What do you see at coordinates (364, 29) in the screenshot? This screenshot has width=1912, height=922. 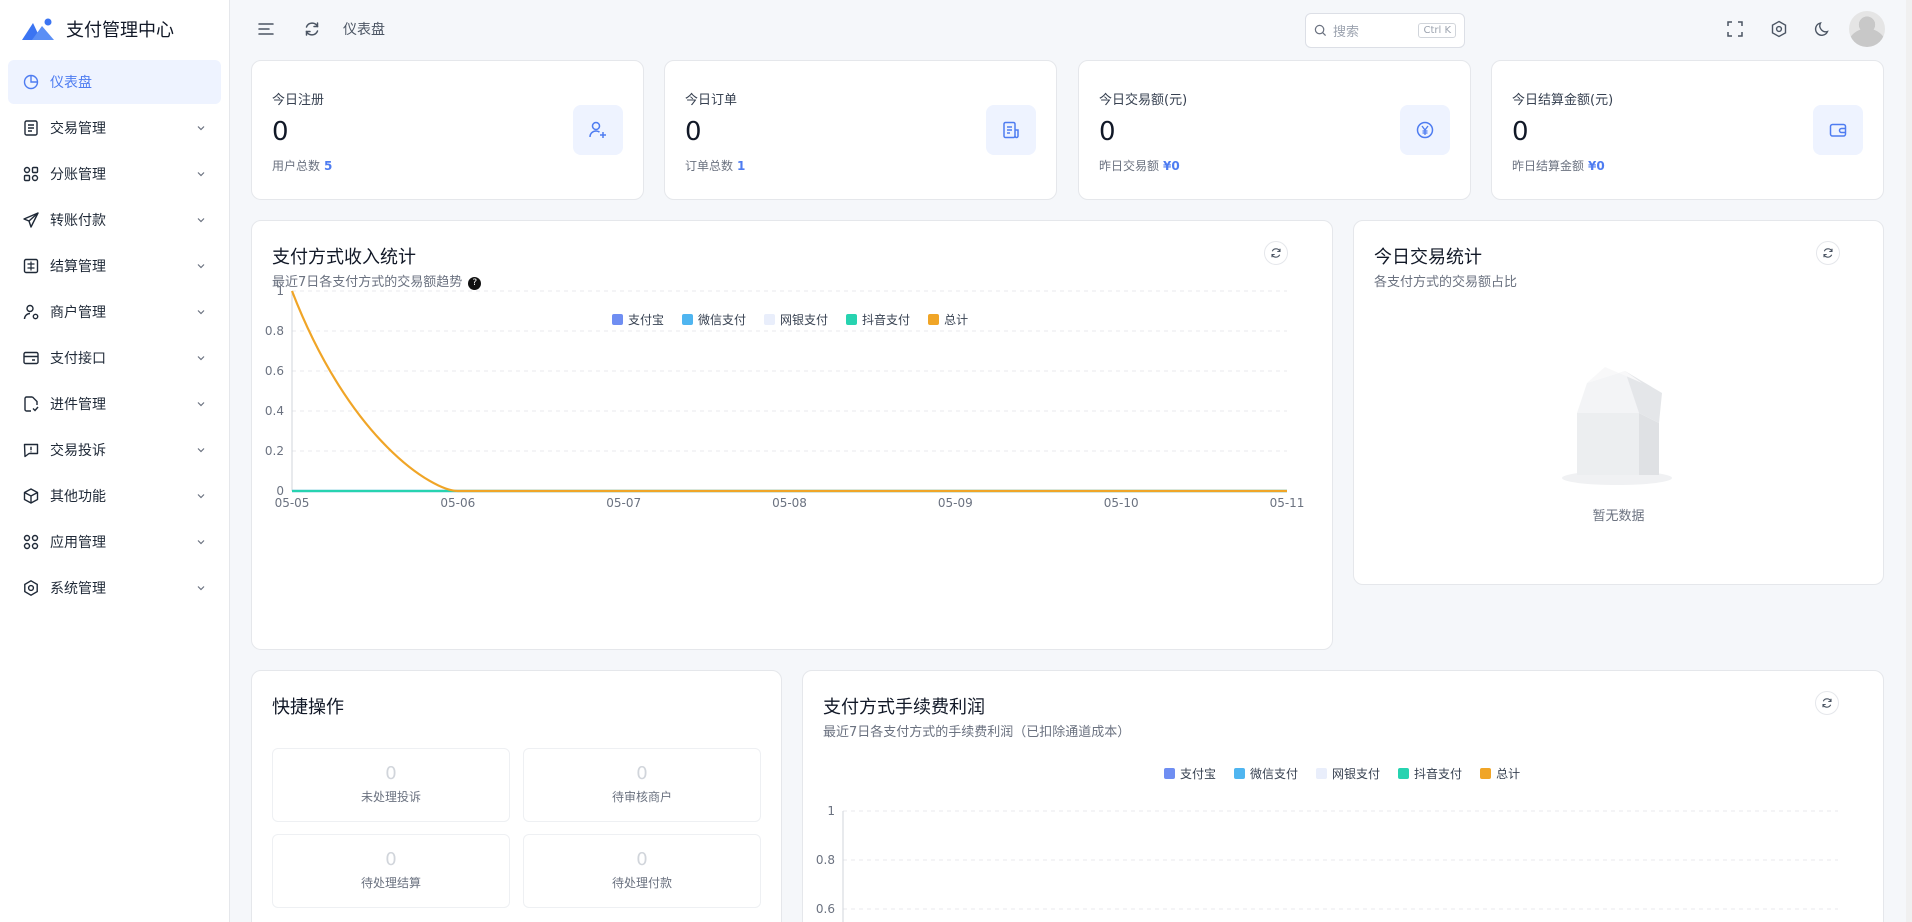 I see `breadcrumb: 仪表盘` at bounding box center [364, 29].